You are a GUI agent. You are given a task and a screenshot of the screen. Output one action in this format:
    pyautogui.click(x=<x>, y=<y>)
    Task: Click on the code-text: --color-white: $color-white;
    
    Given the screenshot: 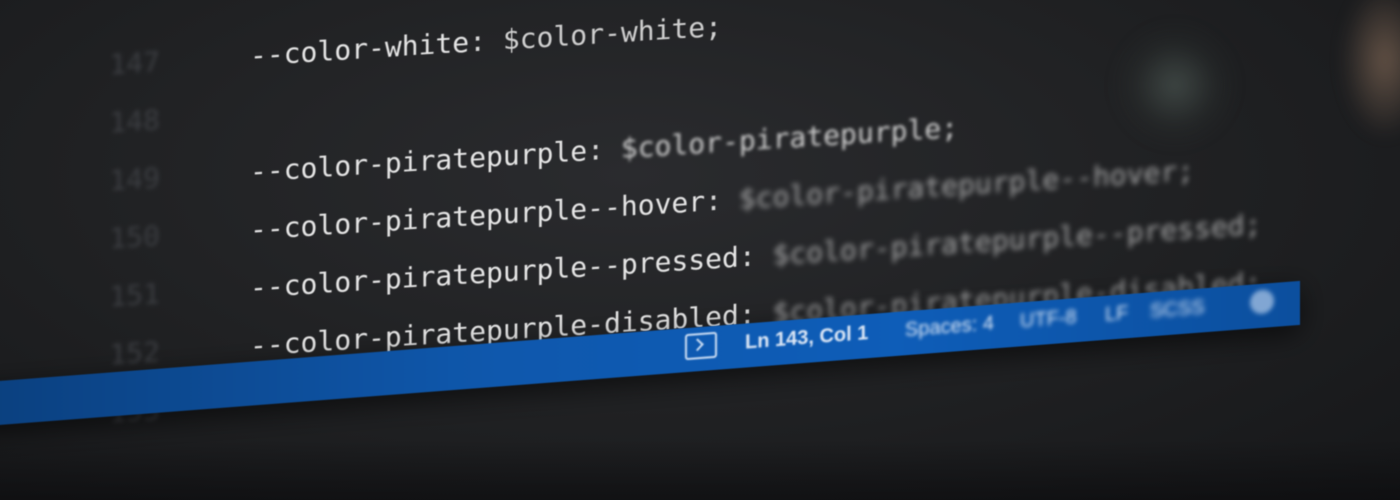 What is the action you would take?
    pyautogui.click(x=486, y=41)
    